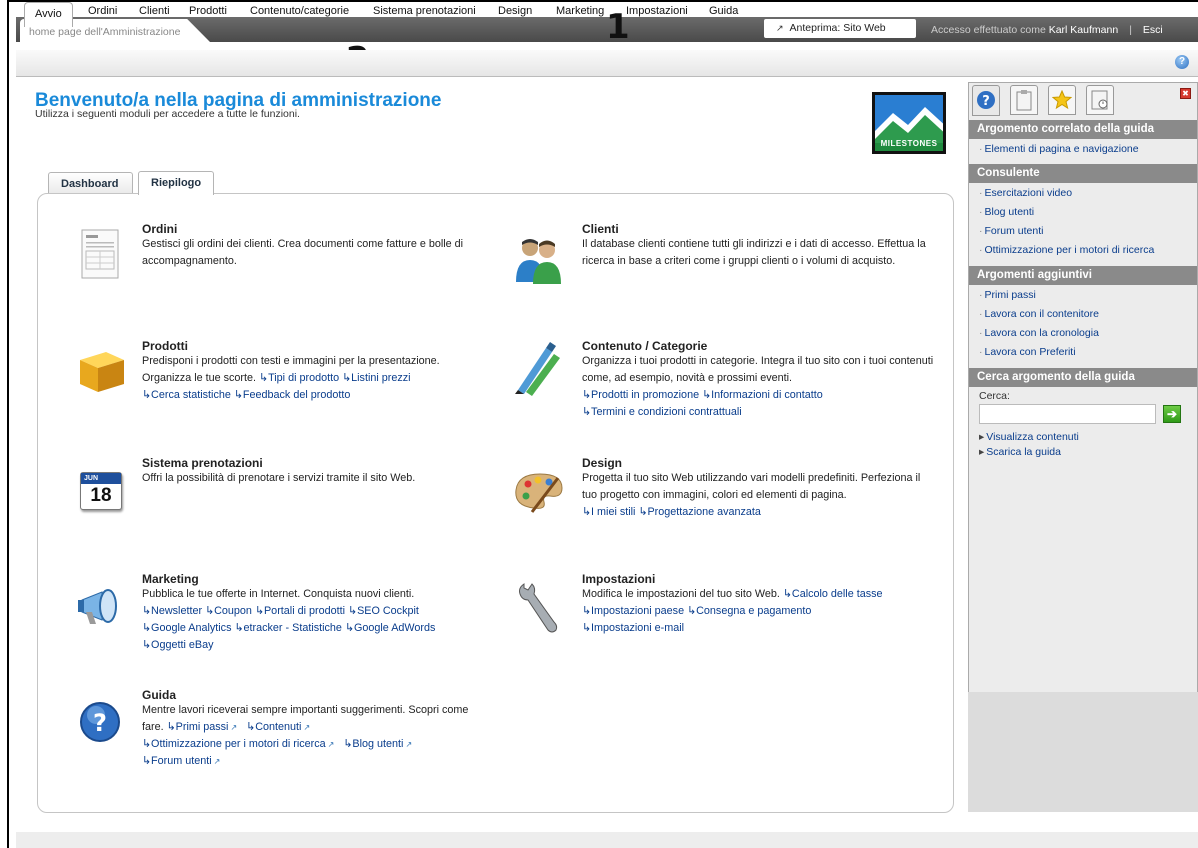  Describe the element at coordinates (376, 378) in the screenshot. I see `link-listini-prezzi: Listini prezzi` at that location.